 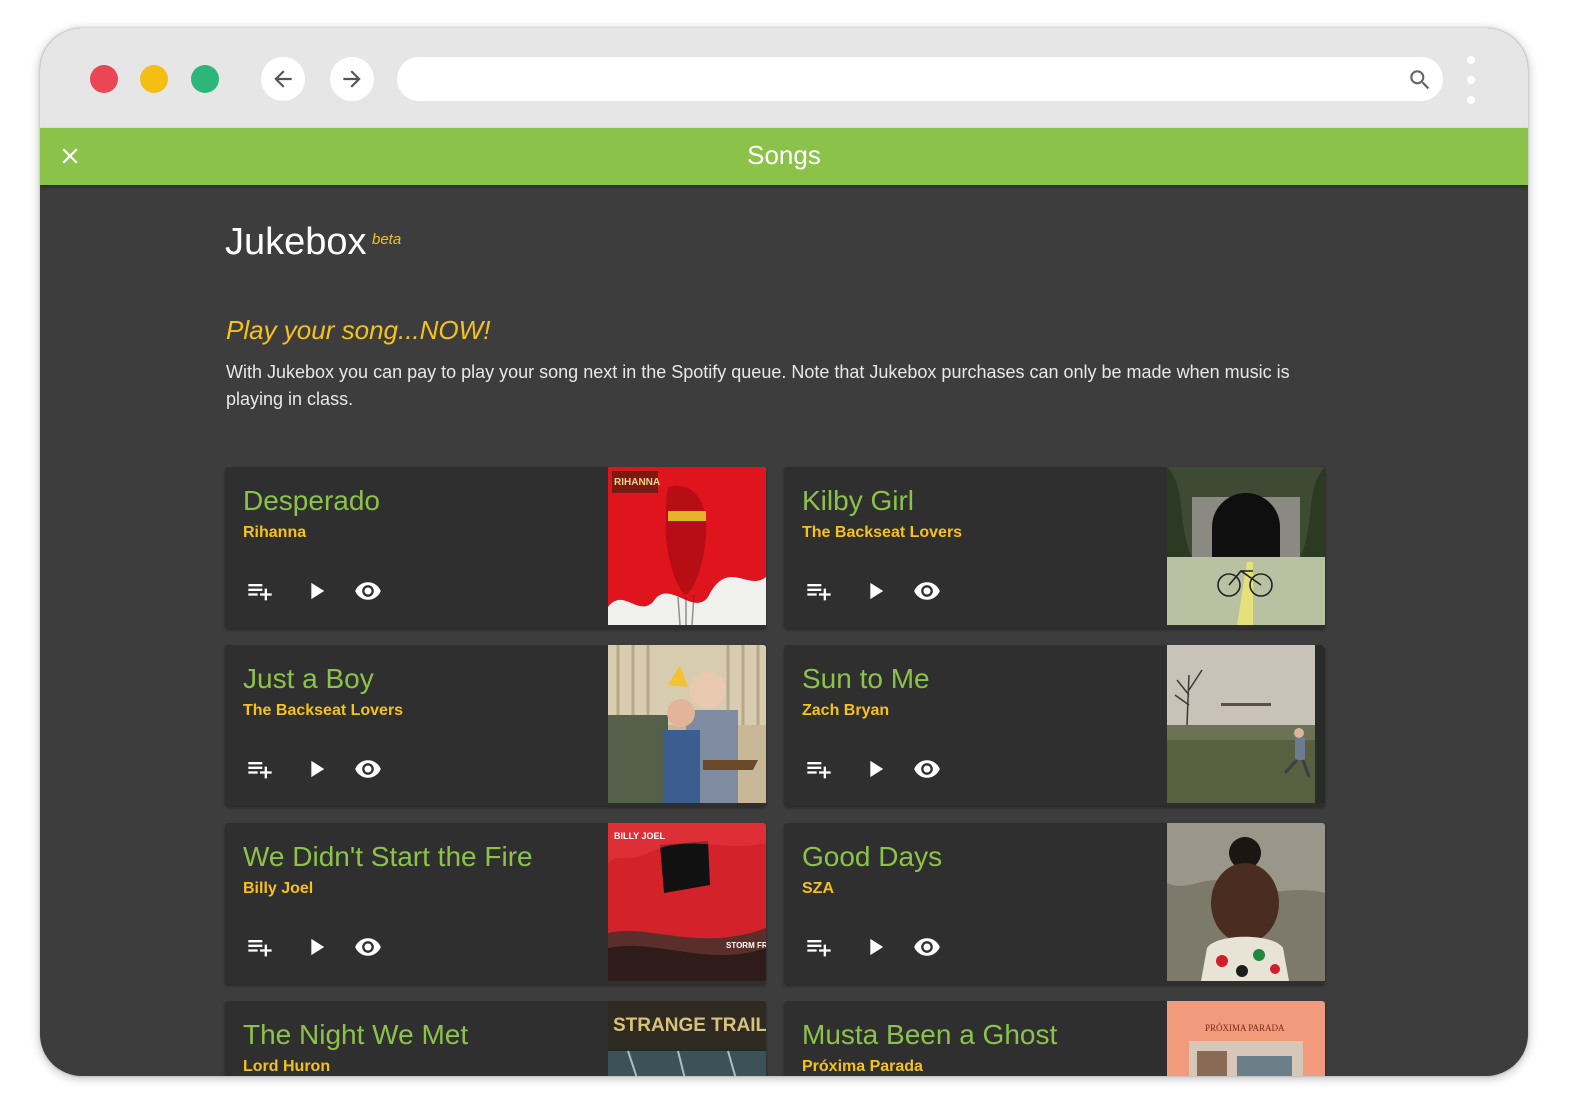 I want to click on song-title: Kilby Girl, so click(x=858, y=500).